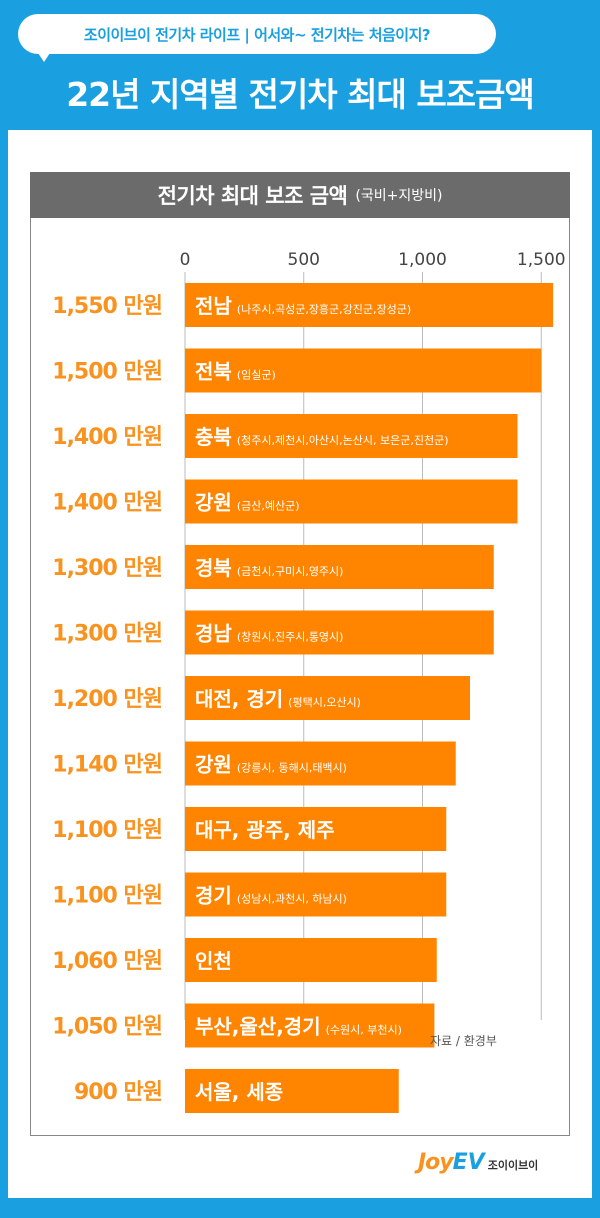 The width and height of the screenshot is (600, 1218). I want to click on logo-ev-text: EV, so click(468, 1162).